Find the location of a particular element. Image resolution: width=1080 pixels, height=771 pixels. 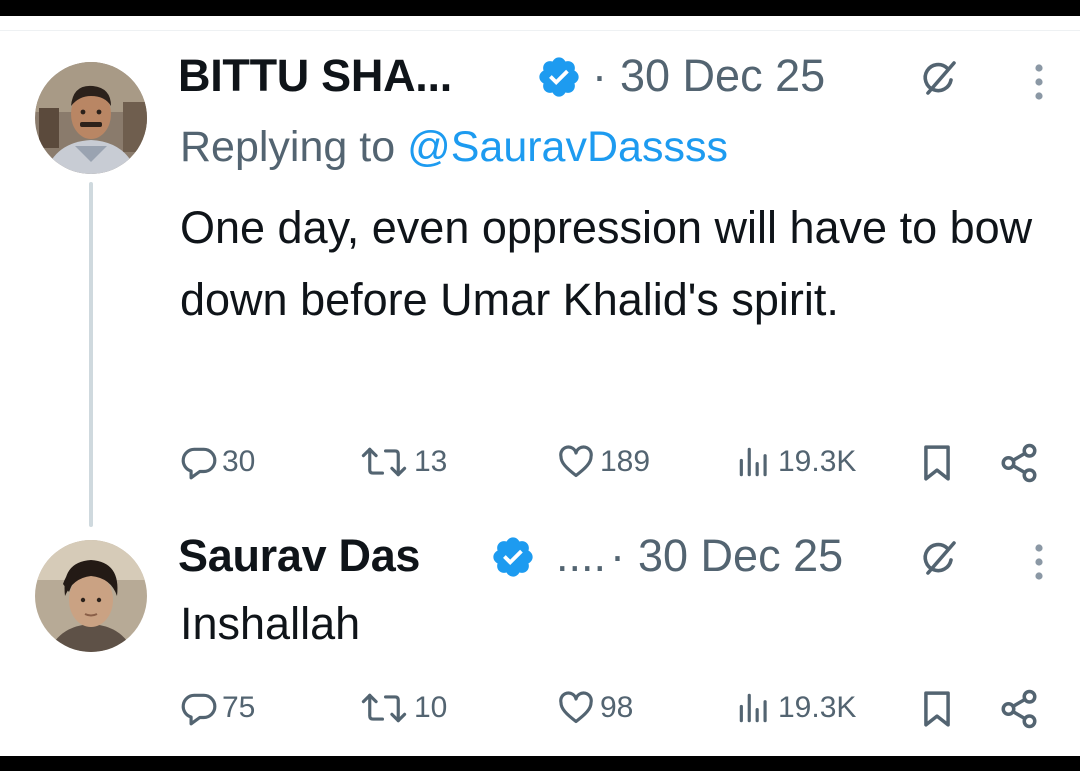

bottom-black-bar is located at coordinates (540, 763).